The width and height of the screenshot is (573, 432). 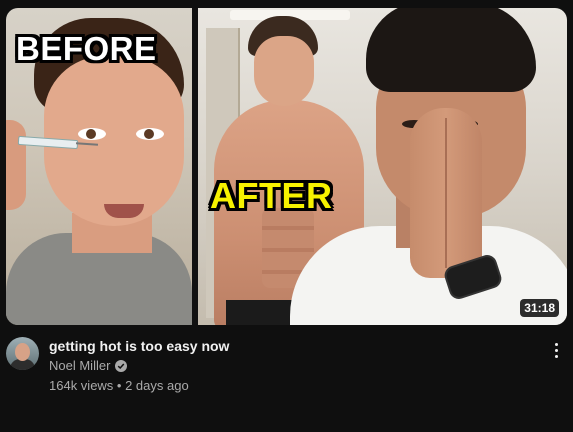 I want to click on more-vertical-icon, so click(x=557, y=351).